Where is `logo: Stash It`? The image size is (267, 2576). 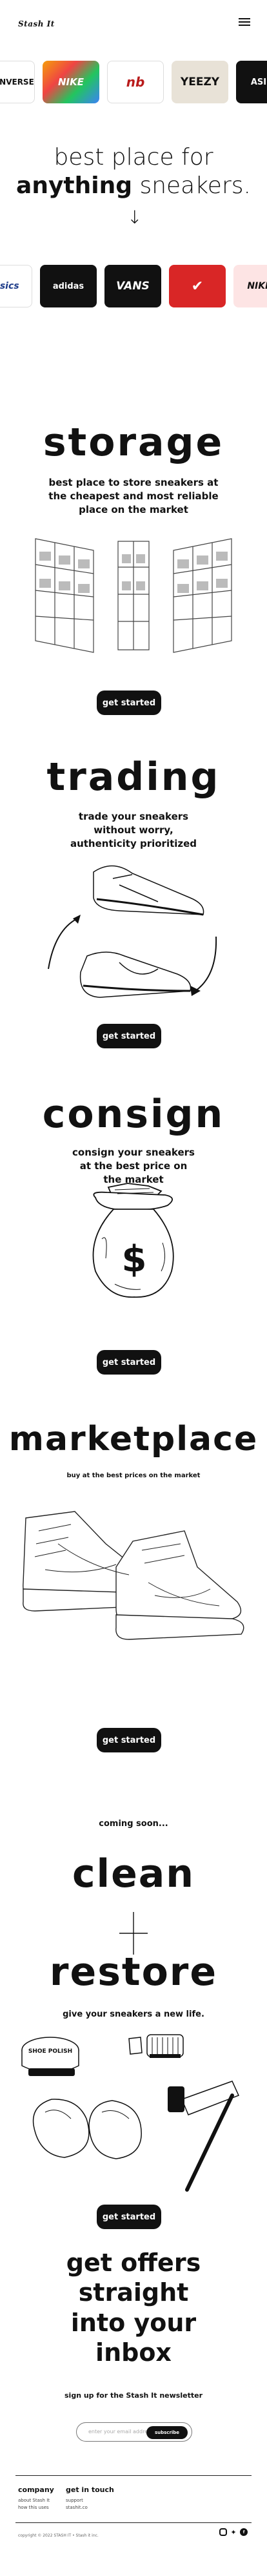
logo: Stash It is located at coordinates (36, 23).